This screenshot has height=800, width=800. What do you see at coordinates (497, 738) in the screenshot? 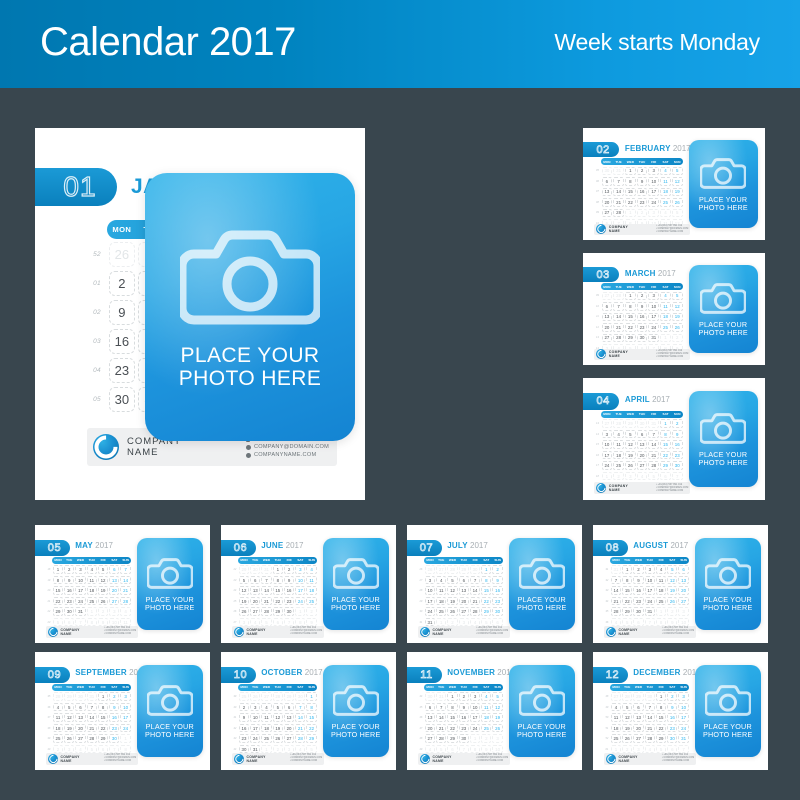
I see `day-cell: 3` at bounding box center [497, 738].